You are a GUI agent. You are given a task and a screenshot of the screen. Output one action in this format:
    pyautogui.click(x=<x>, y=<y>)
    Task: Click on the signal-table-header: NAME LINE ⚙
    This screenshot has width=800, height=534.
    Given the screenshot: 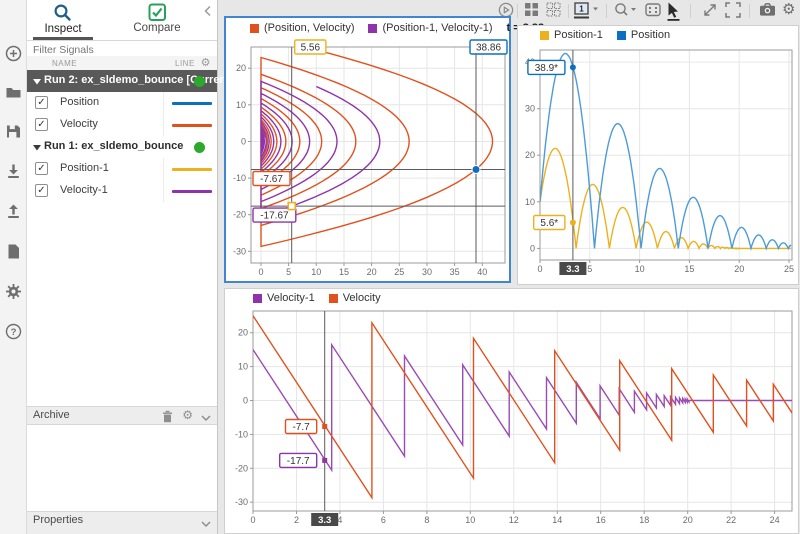 What is the action you would take?
    pyautogui.click(x=122, y=63)
    